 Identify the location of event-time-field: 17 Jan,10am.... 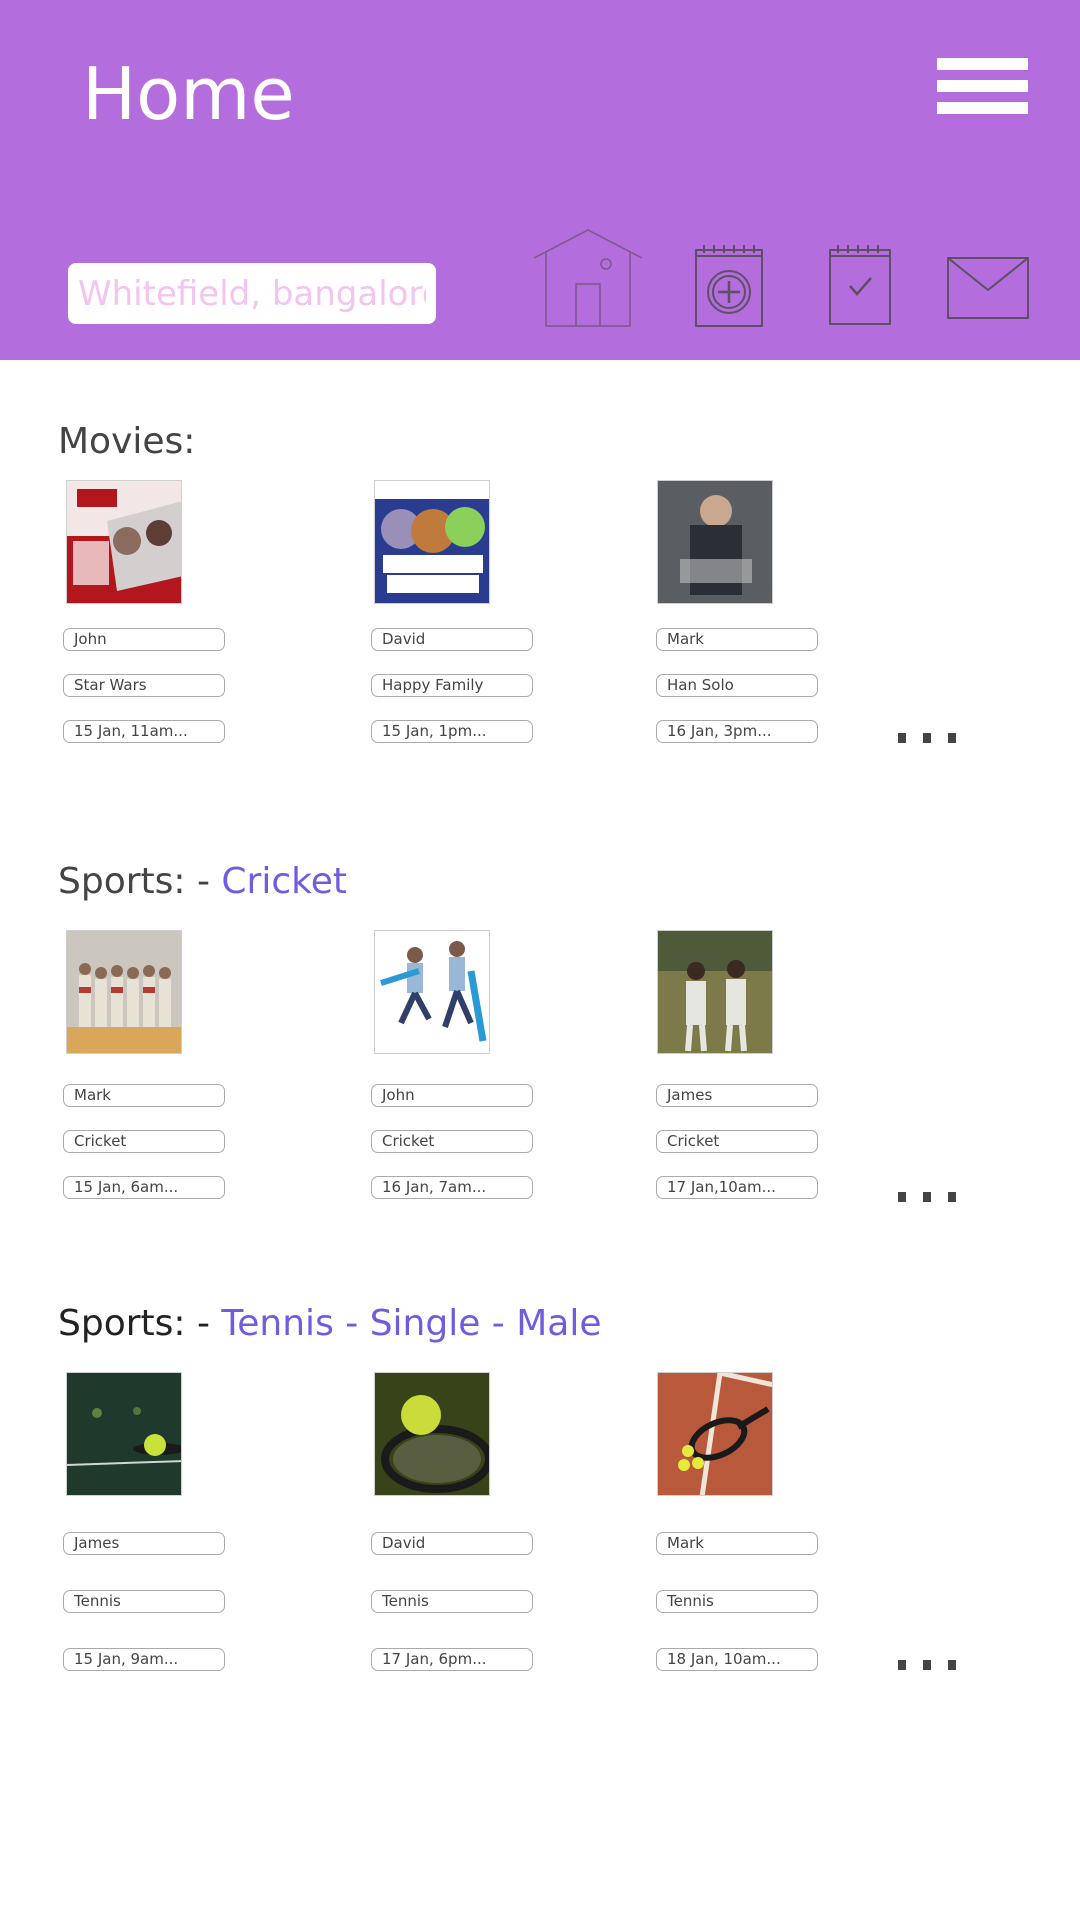
(737, 1187).